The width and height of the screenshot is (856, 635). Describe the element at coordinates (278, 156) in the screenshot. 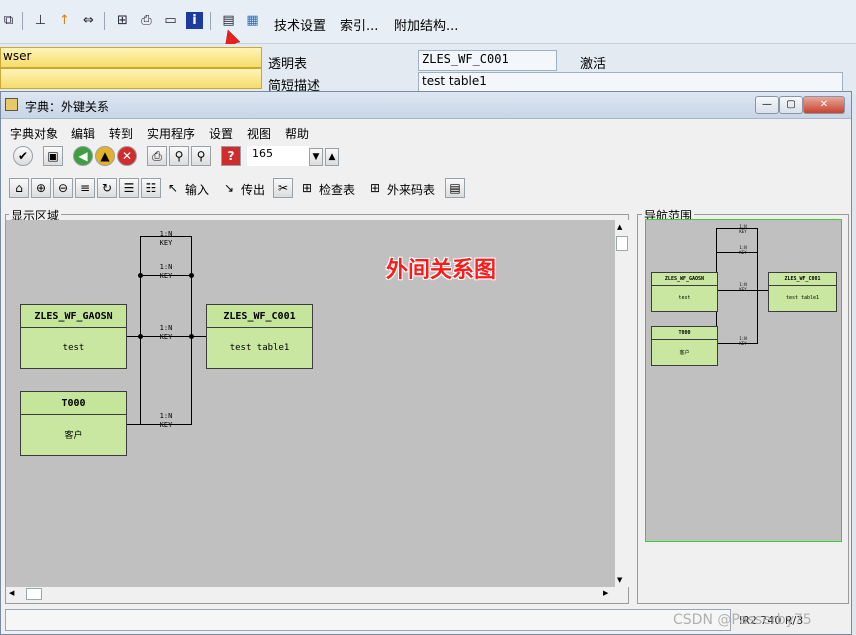

I see `zoom-input: 165` at that location.